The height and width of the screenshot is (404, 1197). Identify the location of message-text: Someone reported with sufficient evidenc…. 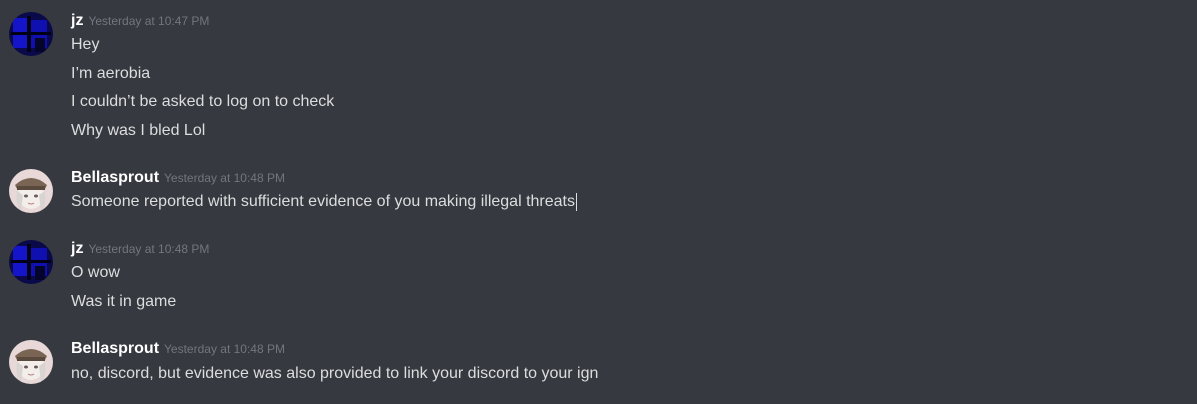
(324, 202).